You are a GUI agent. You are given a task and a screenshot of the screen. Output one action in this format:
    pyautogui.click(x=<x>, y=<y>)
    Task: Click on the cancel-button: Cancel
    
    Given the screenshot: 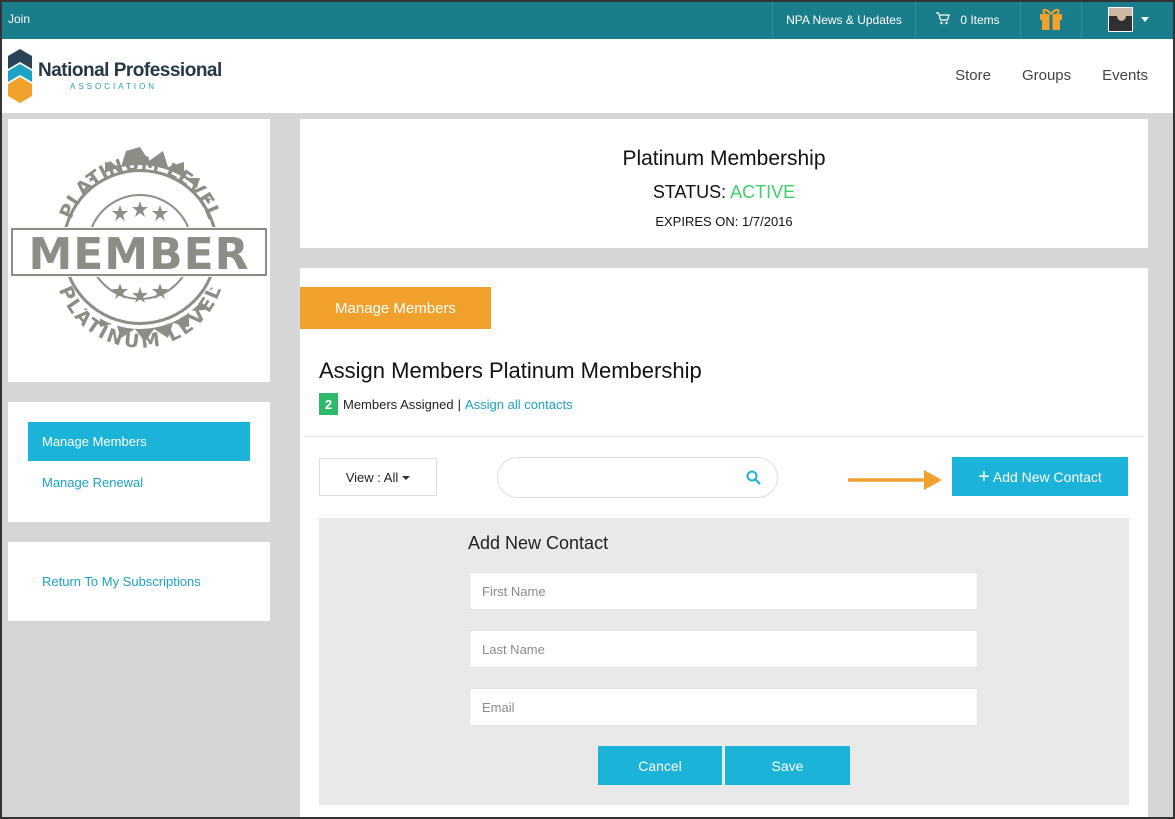 What is the action you would take?
    pyautogui.click(x=660, y=765)
    